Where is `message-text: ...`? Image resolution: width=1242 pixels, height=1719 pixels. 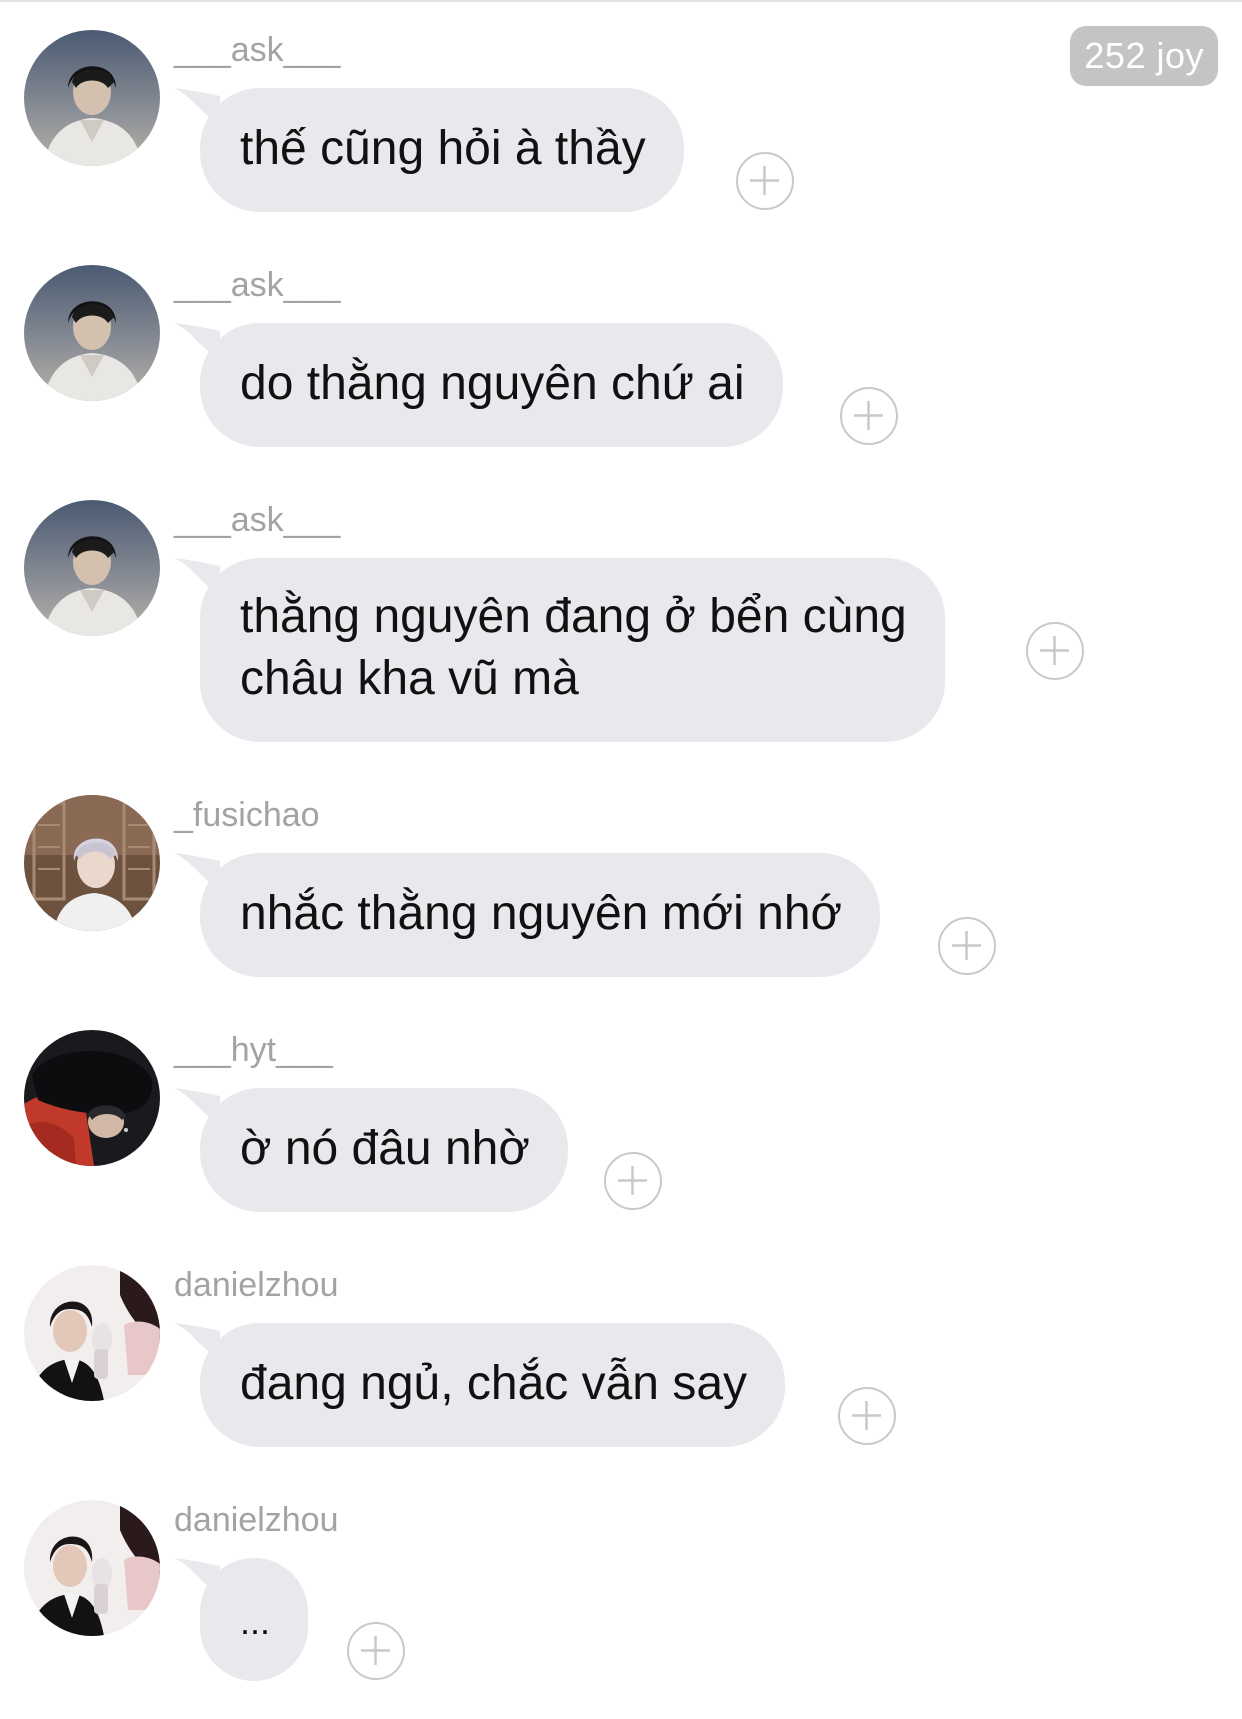 message-text: ... is located at coordinates (255, 1621).